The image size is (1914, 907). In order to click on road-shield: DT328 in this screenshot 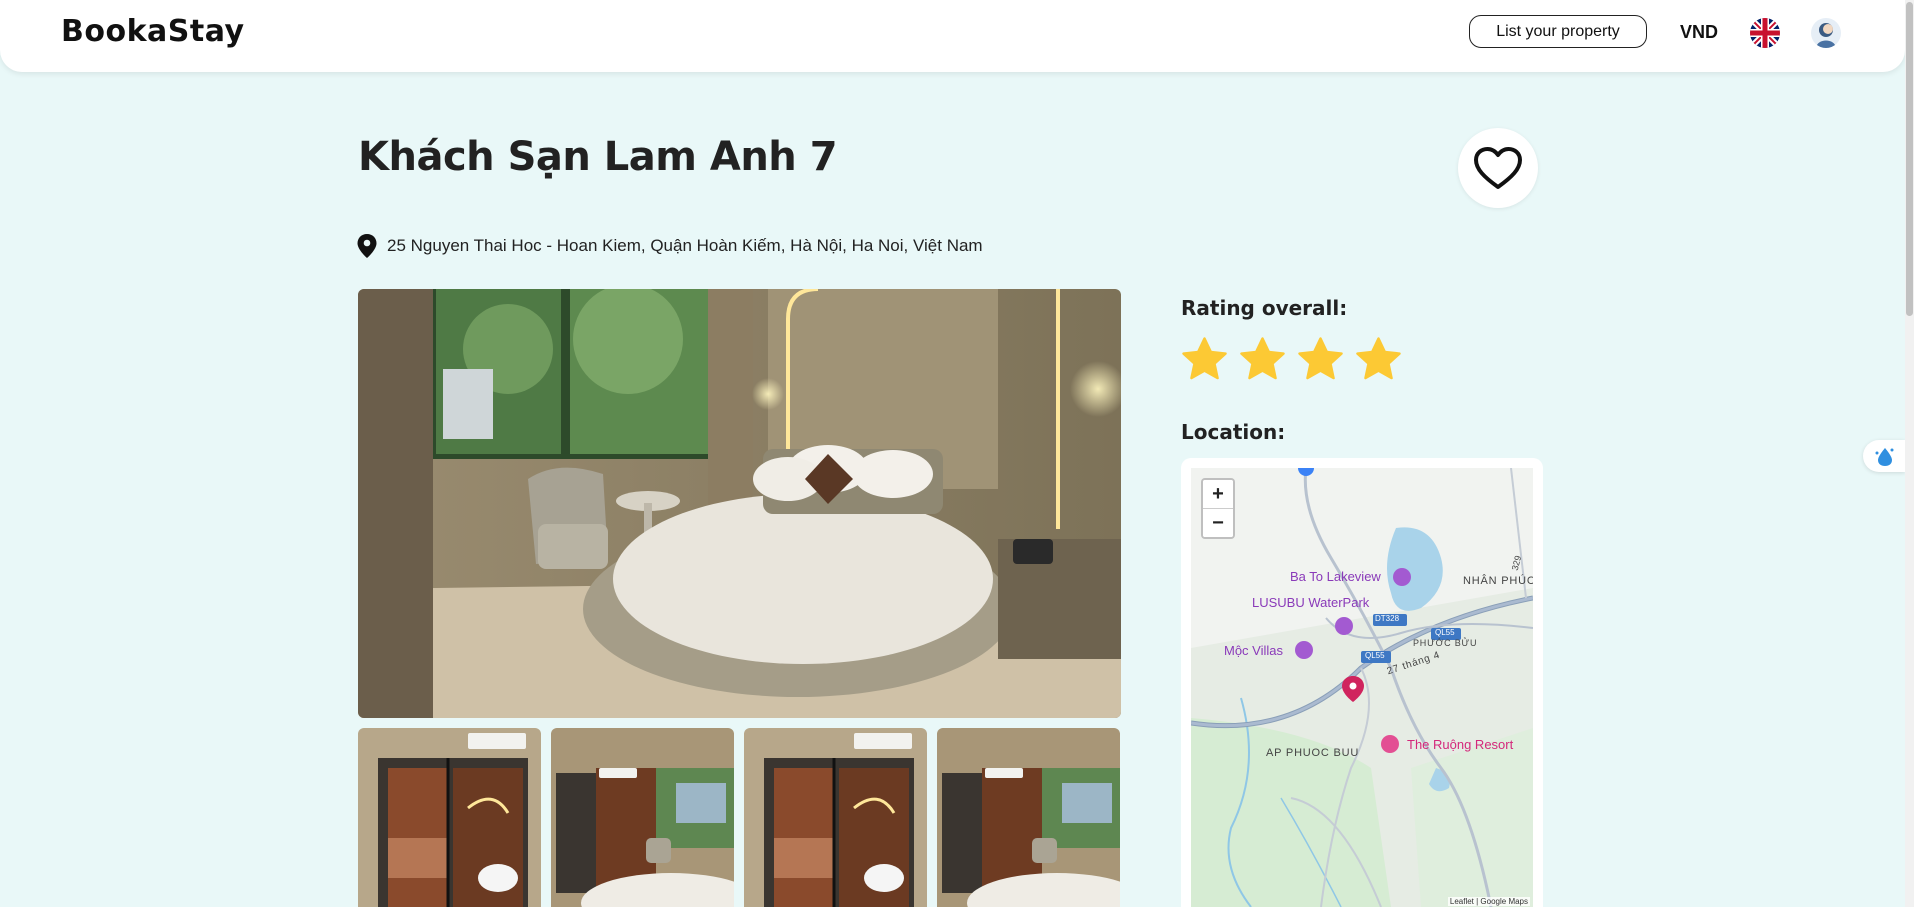, I will do `click(1387, 618)`.